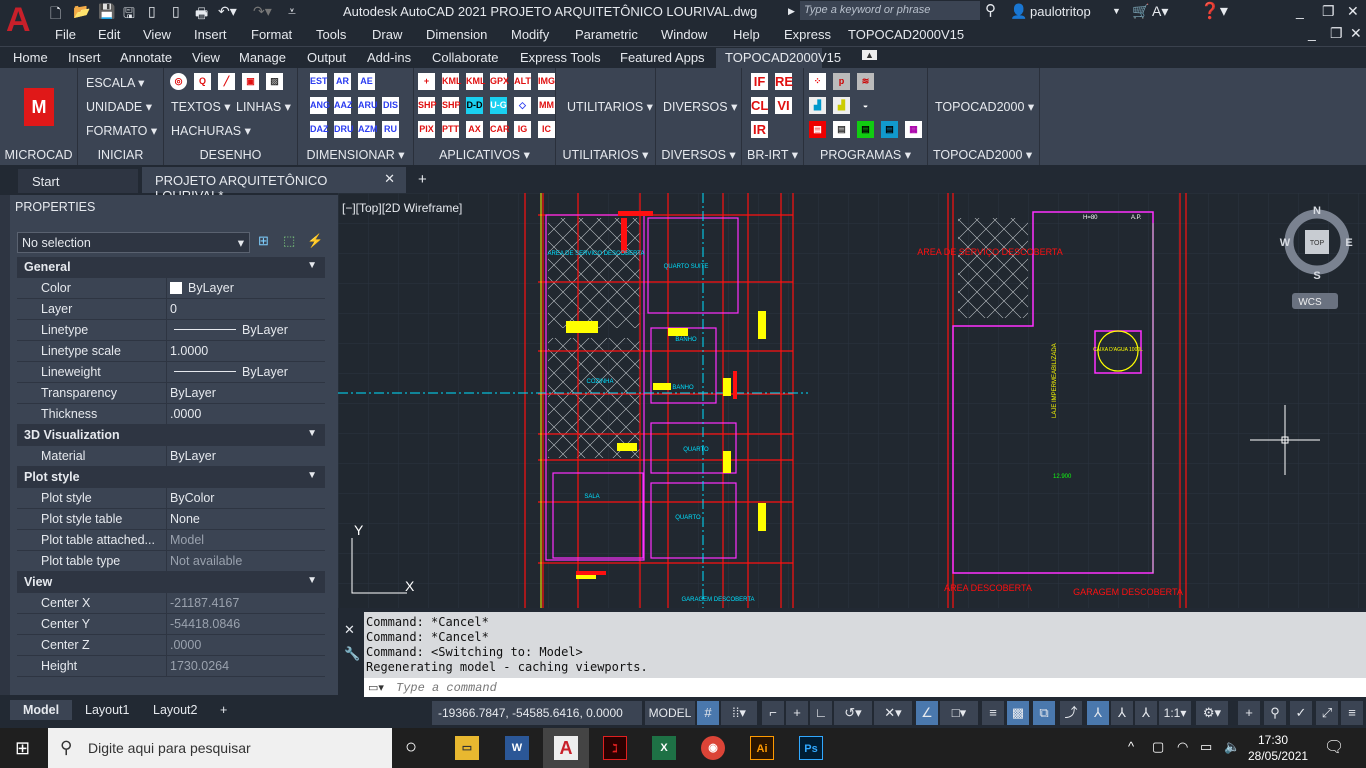  What do you see at coordinates (698, 154) in the screenshot?
I see `panel-title: DIVERSOS ▾` at bounding box center [698, 154].